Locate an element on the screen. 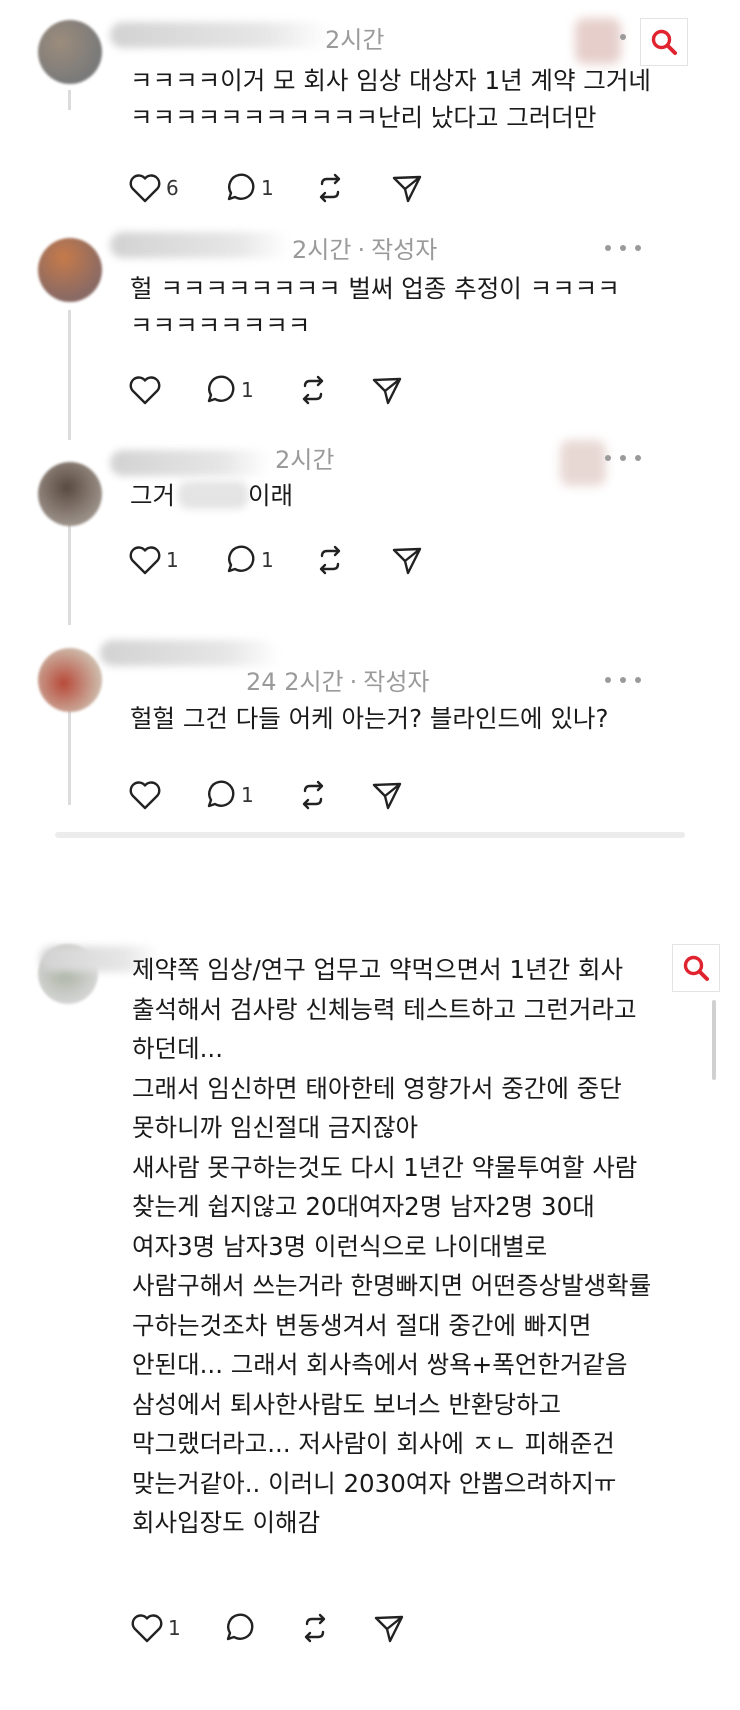  comment-text: 헐헐 그건 다들 어케 아는거? 블라인드에 있나? is located at coordinates (369, 718).